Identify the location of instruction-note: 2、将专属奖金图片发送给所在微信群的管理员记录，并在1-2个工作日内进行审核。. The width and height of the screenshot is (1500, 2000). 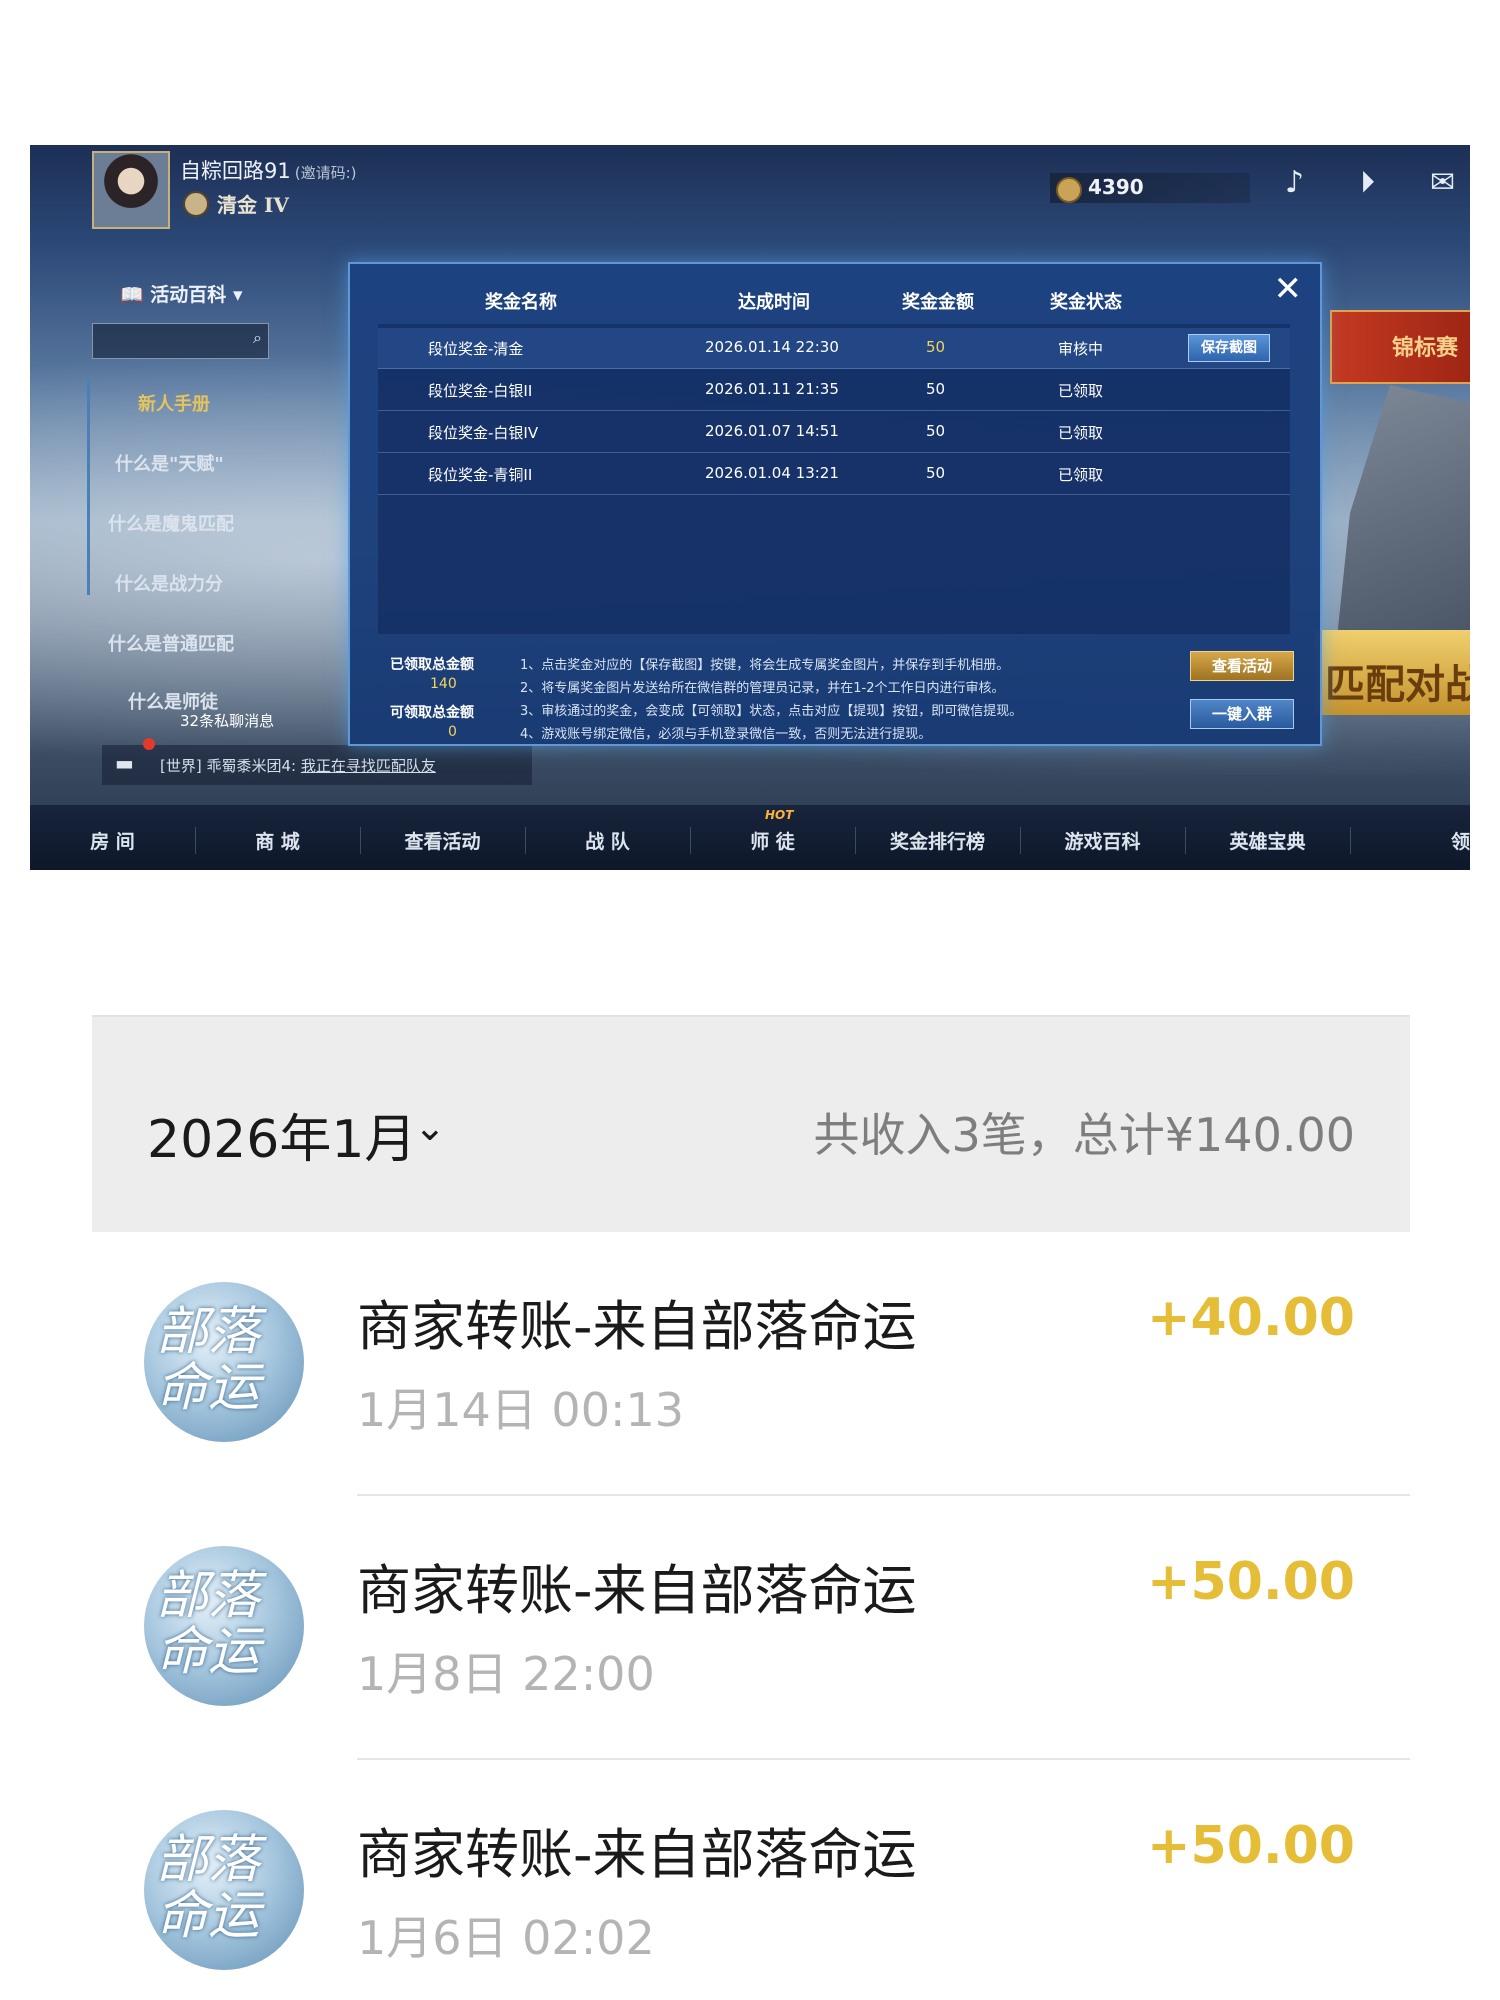
(762, 688).